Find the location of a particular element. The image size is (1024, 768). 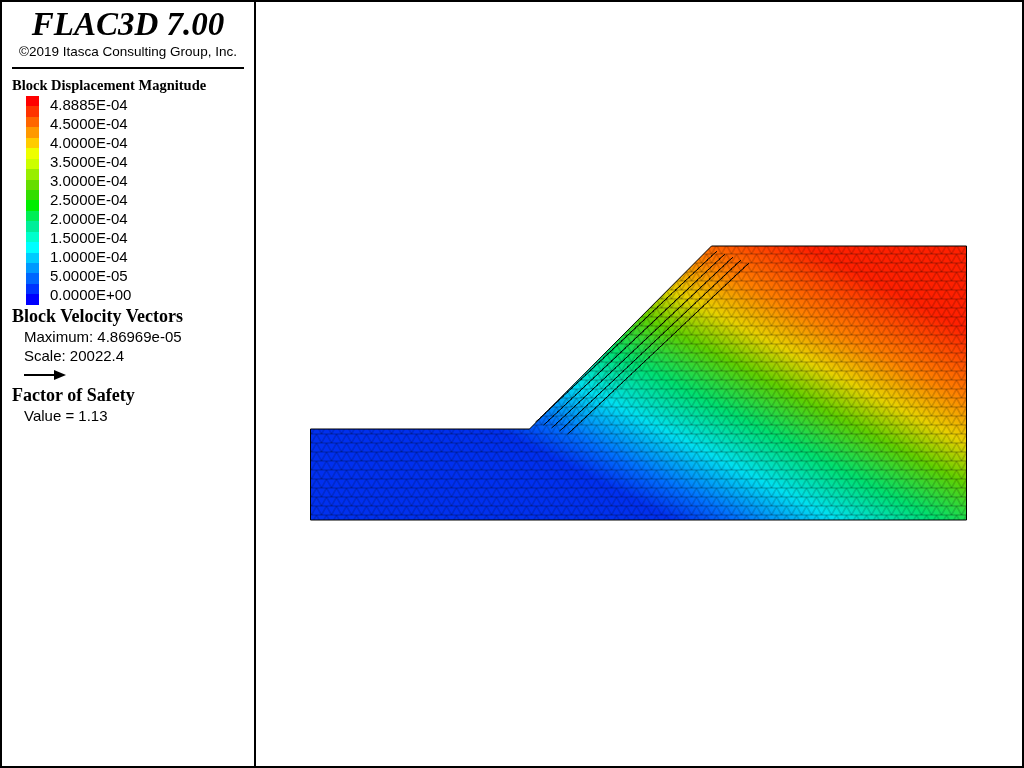

legend-value: 3.0000E-04 is located at coordinates (89, 180).